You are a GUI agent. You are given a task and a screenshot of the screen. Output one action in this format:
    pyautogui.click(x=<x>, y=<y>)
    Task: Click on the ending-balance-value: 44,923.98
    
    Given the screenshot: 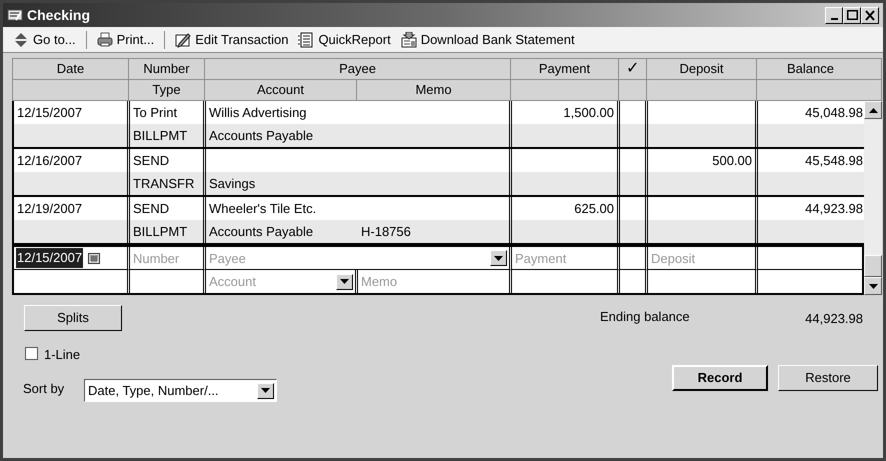 What is the action you would take?
    pyautogui.click(x=834, y=319)
    